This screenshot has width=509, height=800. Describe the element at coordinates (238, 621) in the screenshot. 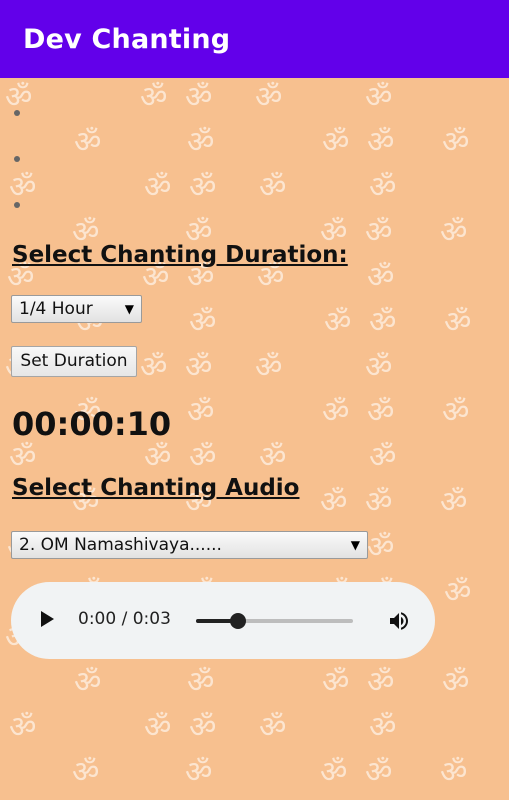

I see `audio-seek-thumb` at that location.